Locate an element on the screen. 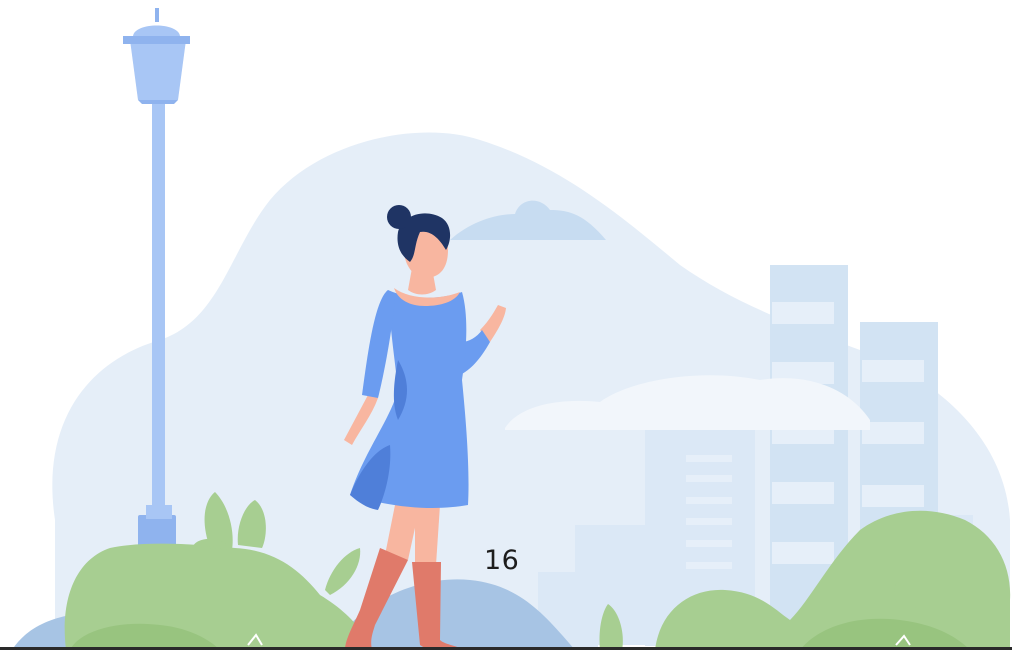 Image resolution: width=1012 pixels, height=650 pixels. page-number: 16 is located at coordinates (502, 560).